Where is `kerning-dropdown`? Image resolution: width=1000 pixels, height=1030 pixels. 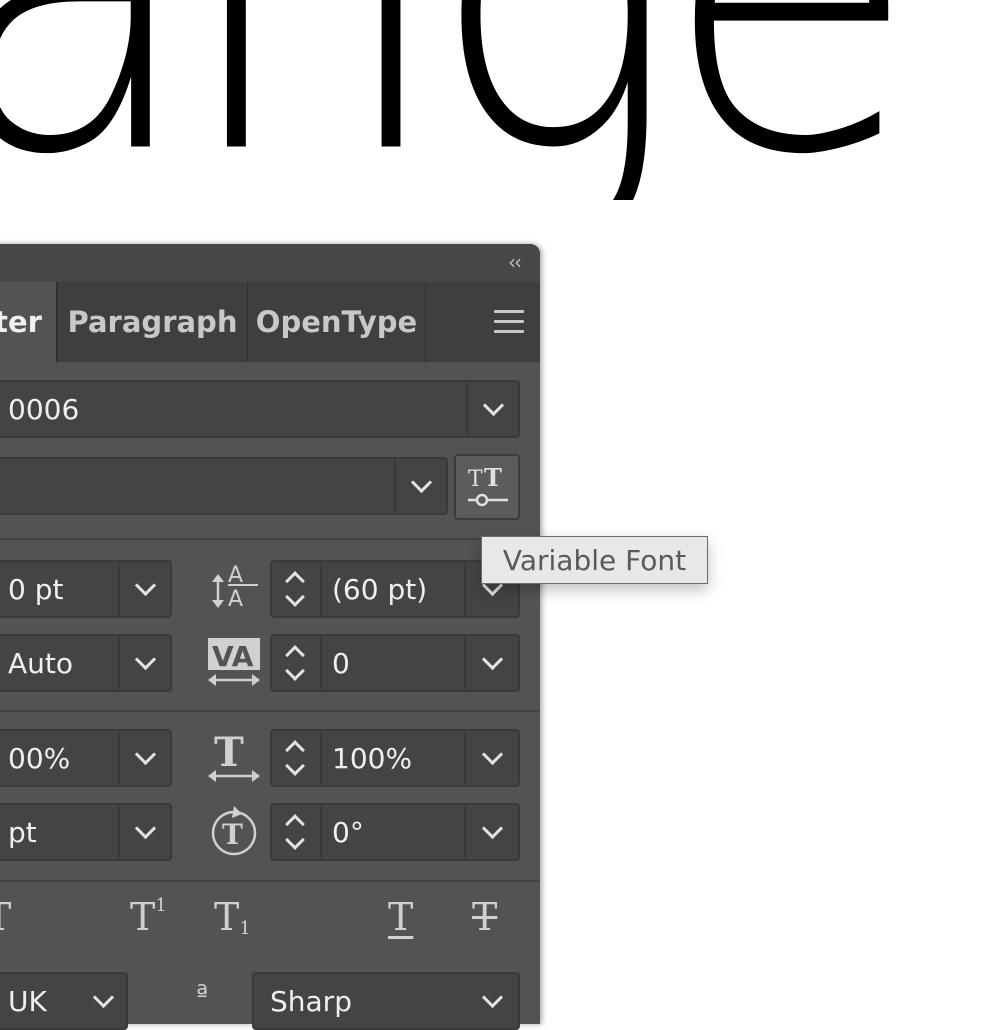 kerning-dropdown is located at coordinates (144, 663).